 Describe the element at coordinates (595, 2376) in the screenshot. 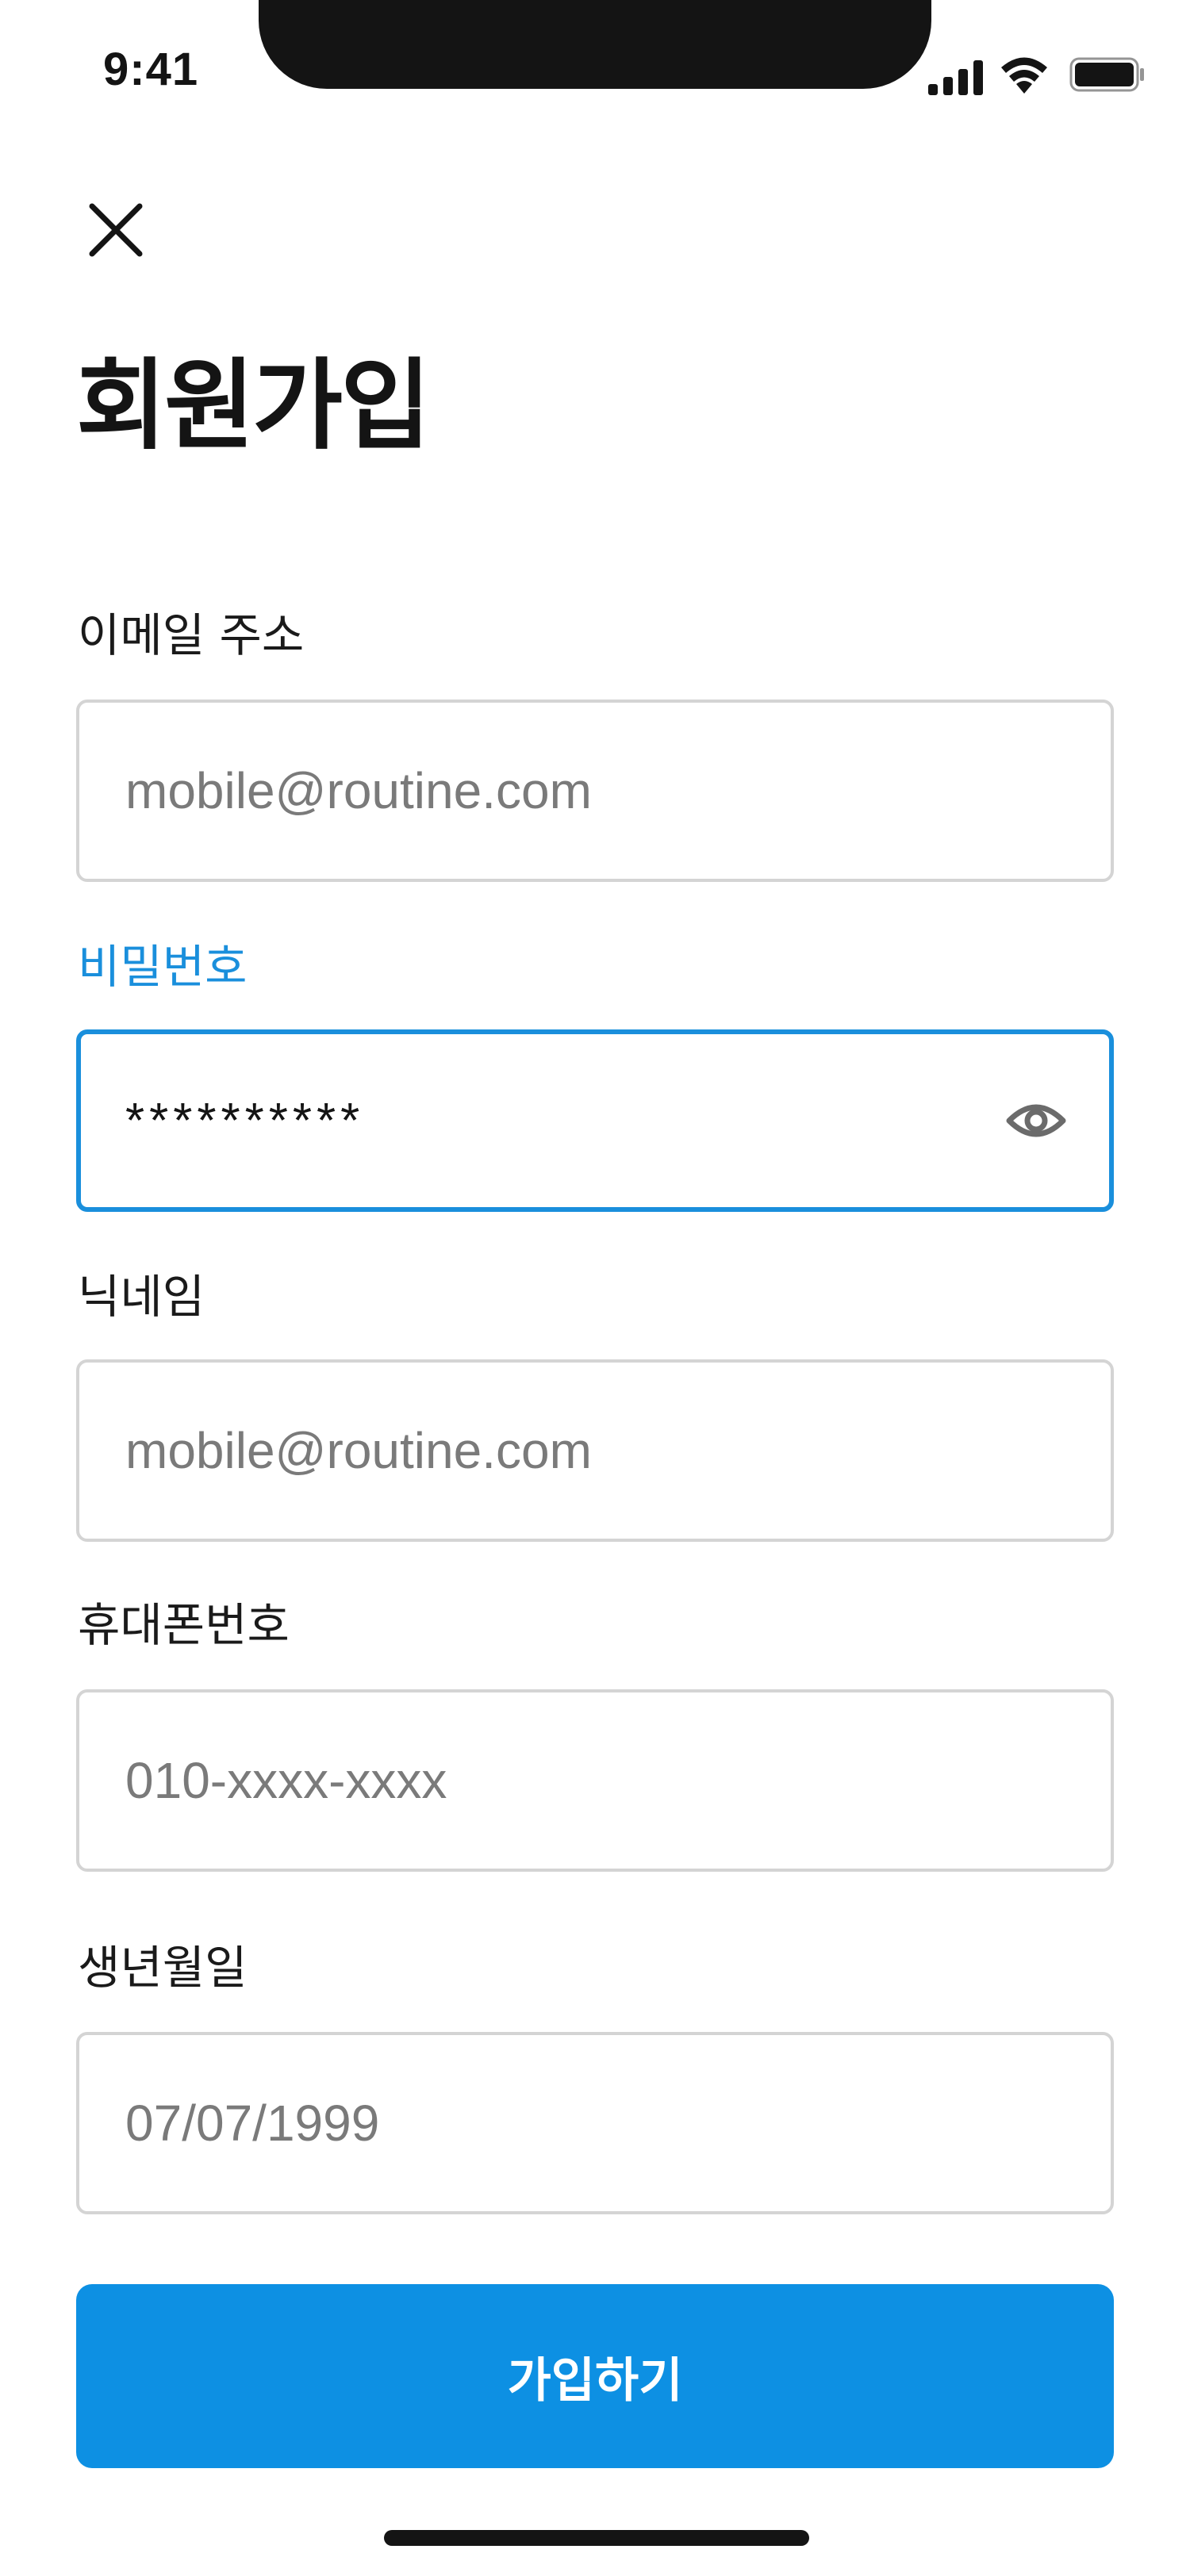

I see `signup-button: 가입하기` at that location.